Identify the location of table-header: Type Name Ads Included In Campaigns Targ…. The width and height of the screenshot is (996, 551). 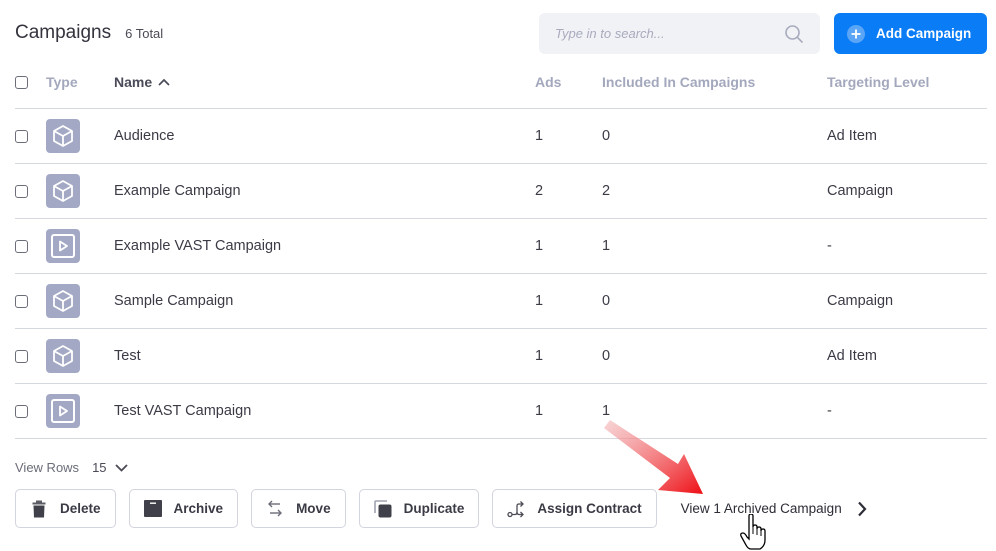
(501, 82).